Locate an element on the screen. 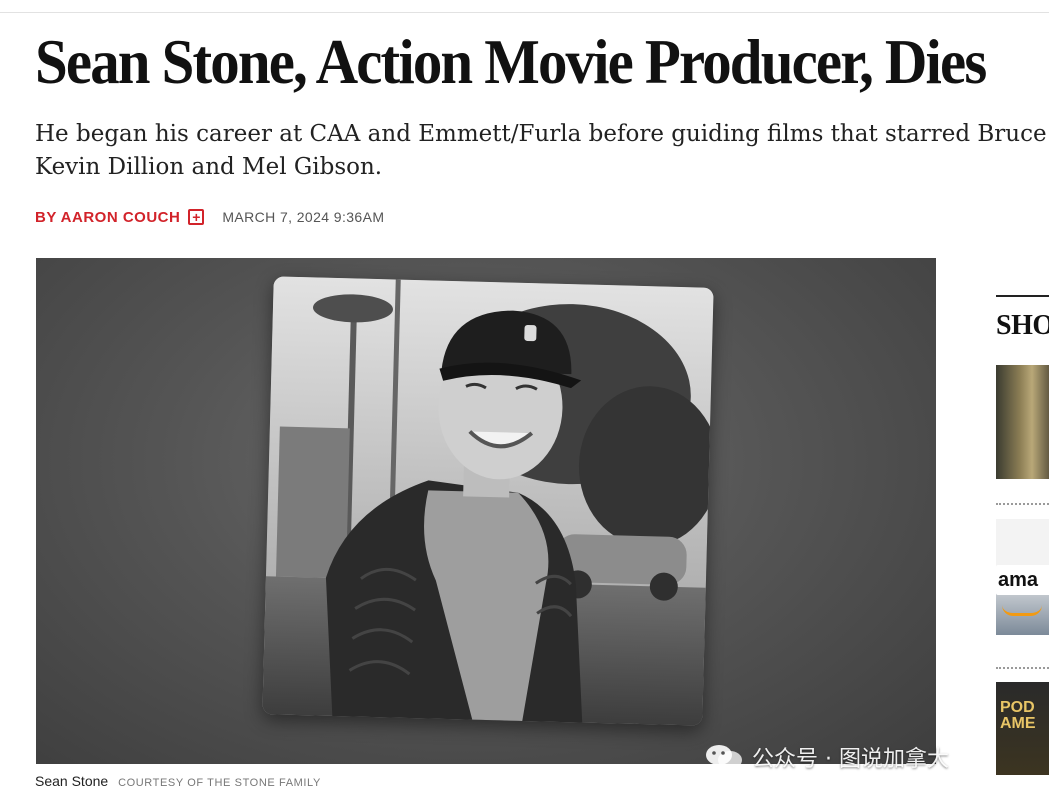 The height and width of the screenshot is (800, 1049). sidebar-thumbnail-3: POD AME is located at coordinates (1022, 728).